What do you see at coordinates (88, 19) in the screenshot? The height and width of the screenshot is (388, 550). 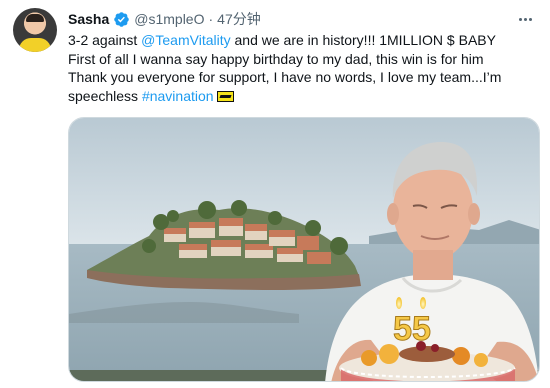 I see `author-name: Sasha` at bounding box center [88, 19].